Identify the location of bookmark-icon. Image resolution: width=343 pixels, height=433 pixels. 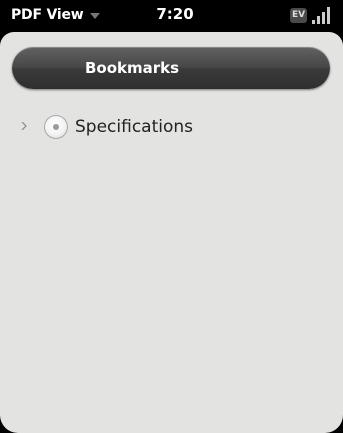
(56, 127).